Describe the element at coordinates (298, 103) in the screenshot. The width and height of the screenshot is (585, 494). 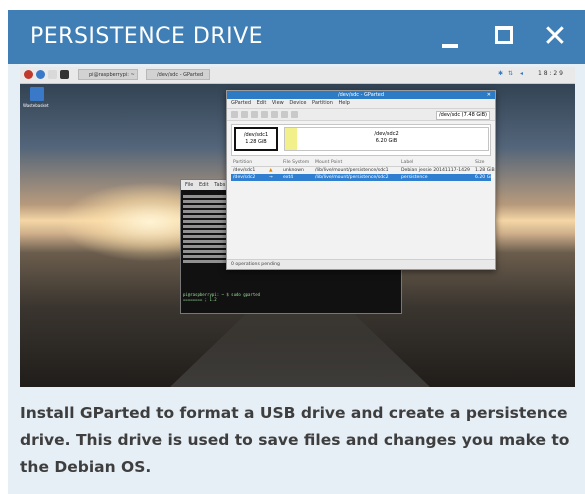
I see `gparted-menu-device: Device` at that location.